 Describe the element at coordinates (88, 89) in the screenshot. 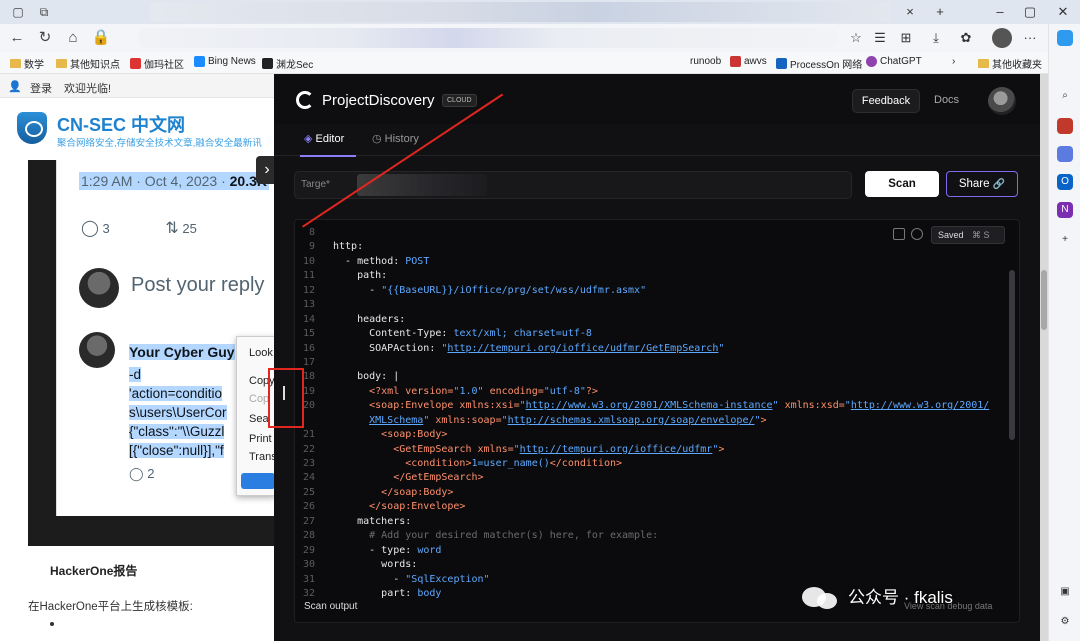

I see `welcome-text: 欢迎光临!` at that location.